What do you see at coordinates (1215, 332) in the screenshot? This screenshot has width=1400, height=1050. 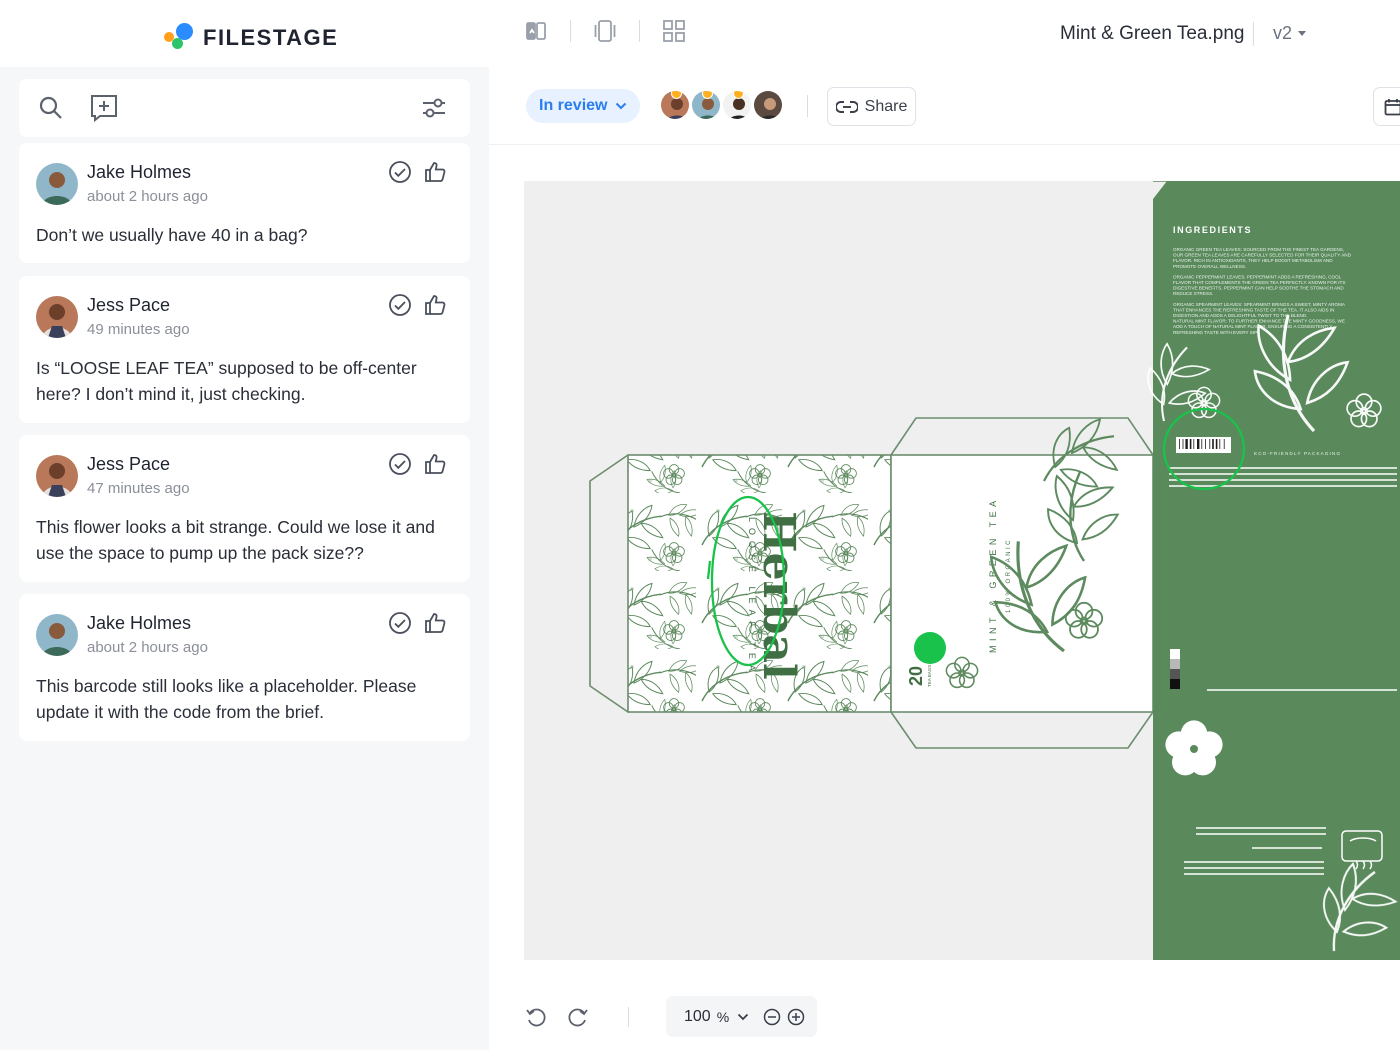 I see `ingredients-line: REFRESHING TASTE WITH EVERY SIP.` at bounding box center [1215, 332].